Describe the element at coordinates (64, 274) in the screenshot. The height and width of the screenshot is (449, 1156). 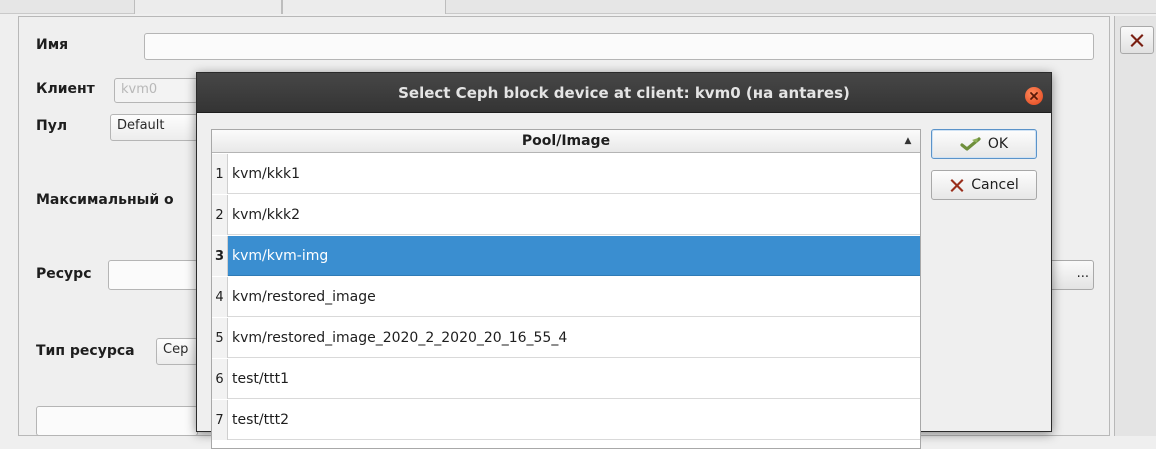
I see `resource-label: Ресурс` at that location.